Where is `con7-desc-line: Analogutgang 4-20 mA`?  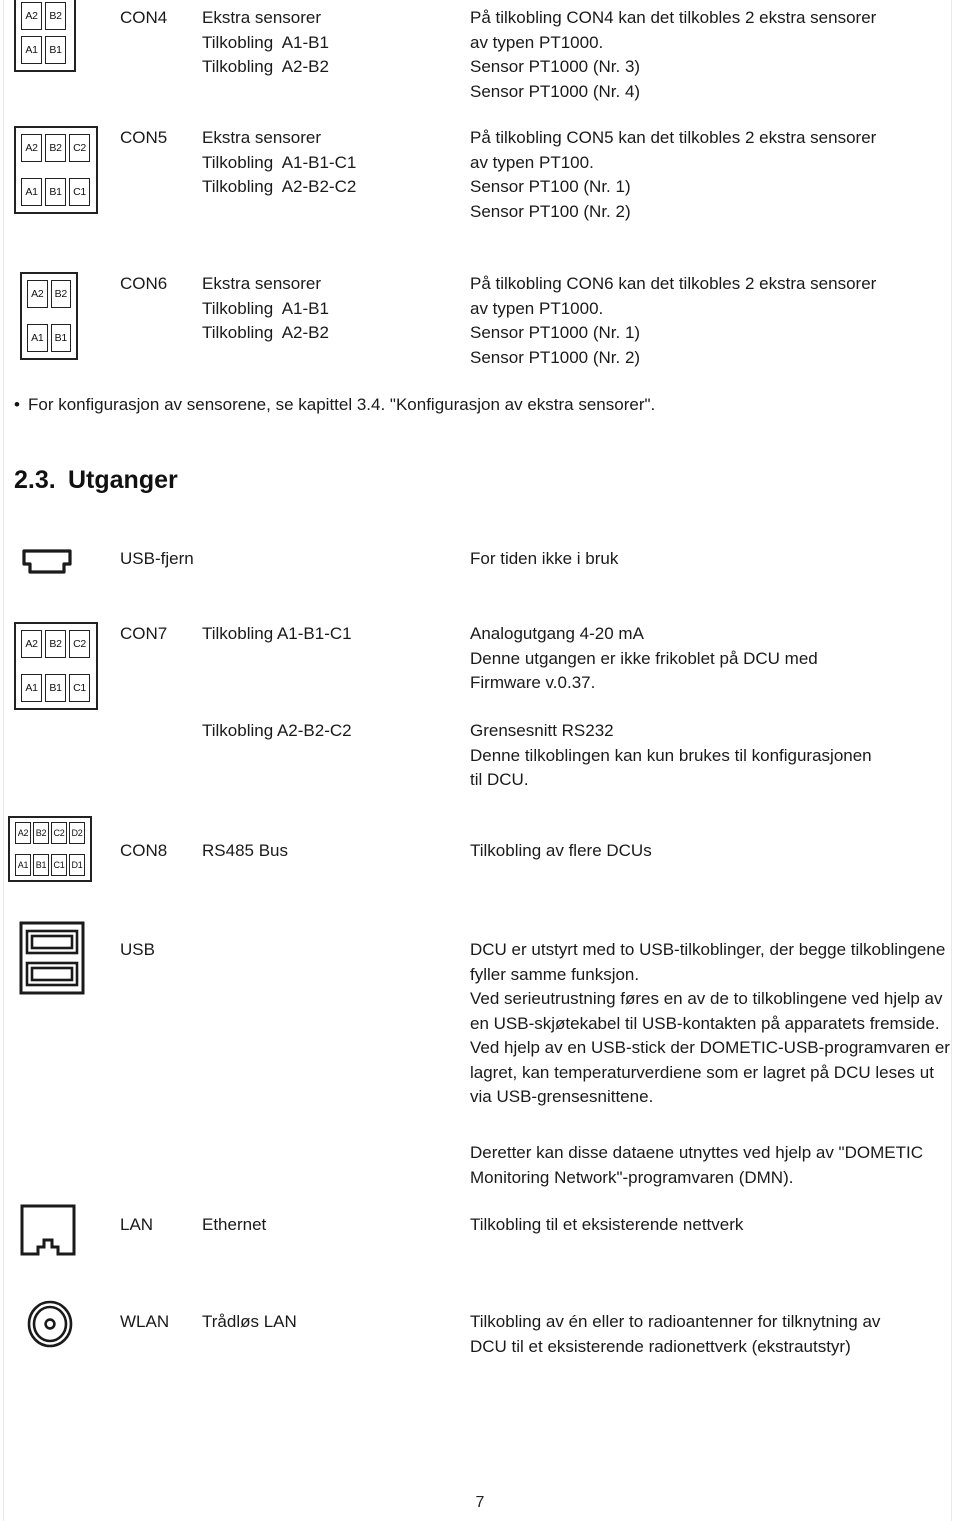
con7-desc-line: Analogutgang 4-20 mA is located at coordinates (557, 633).